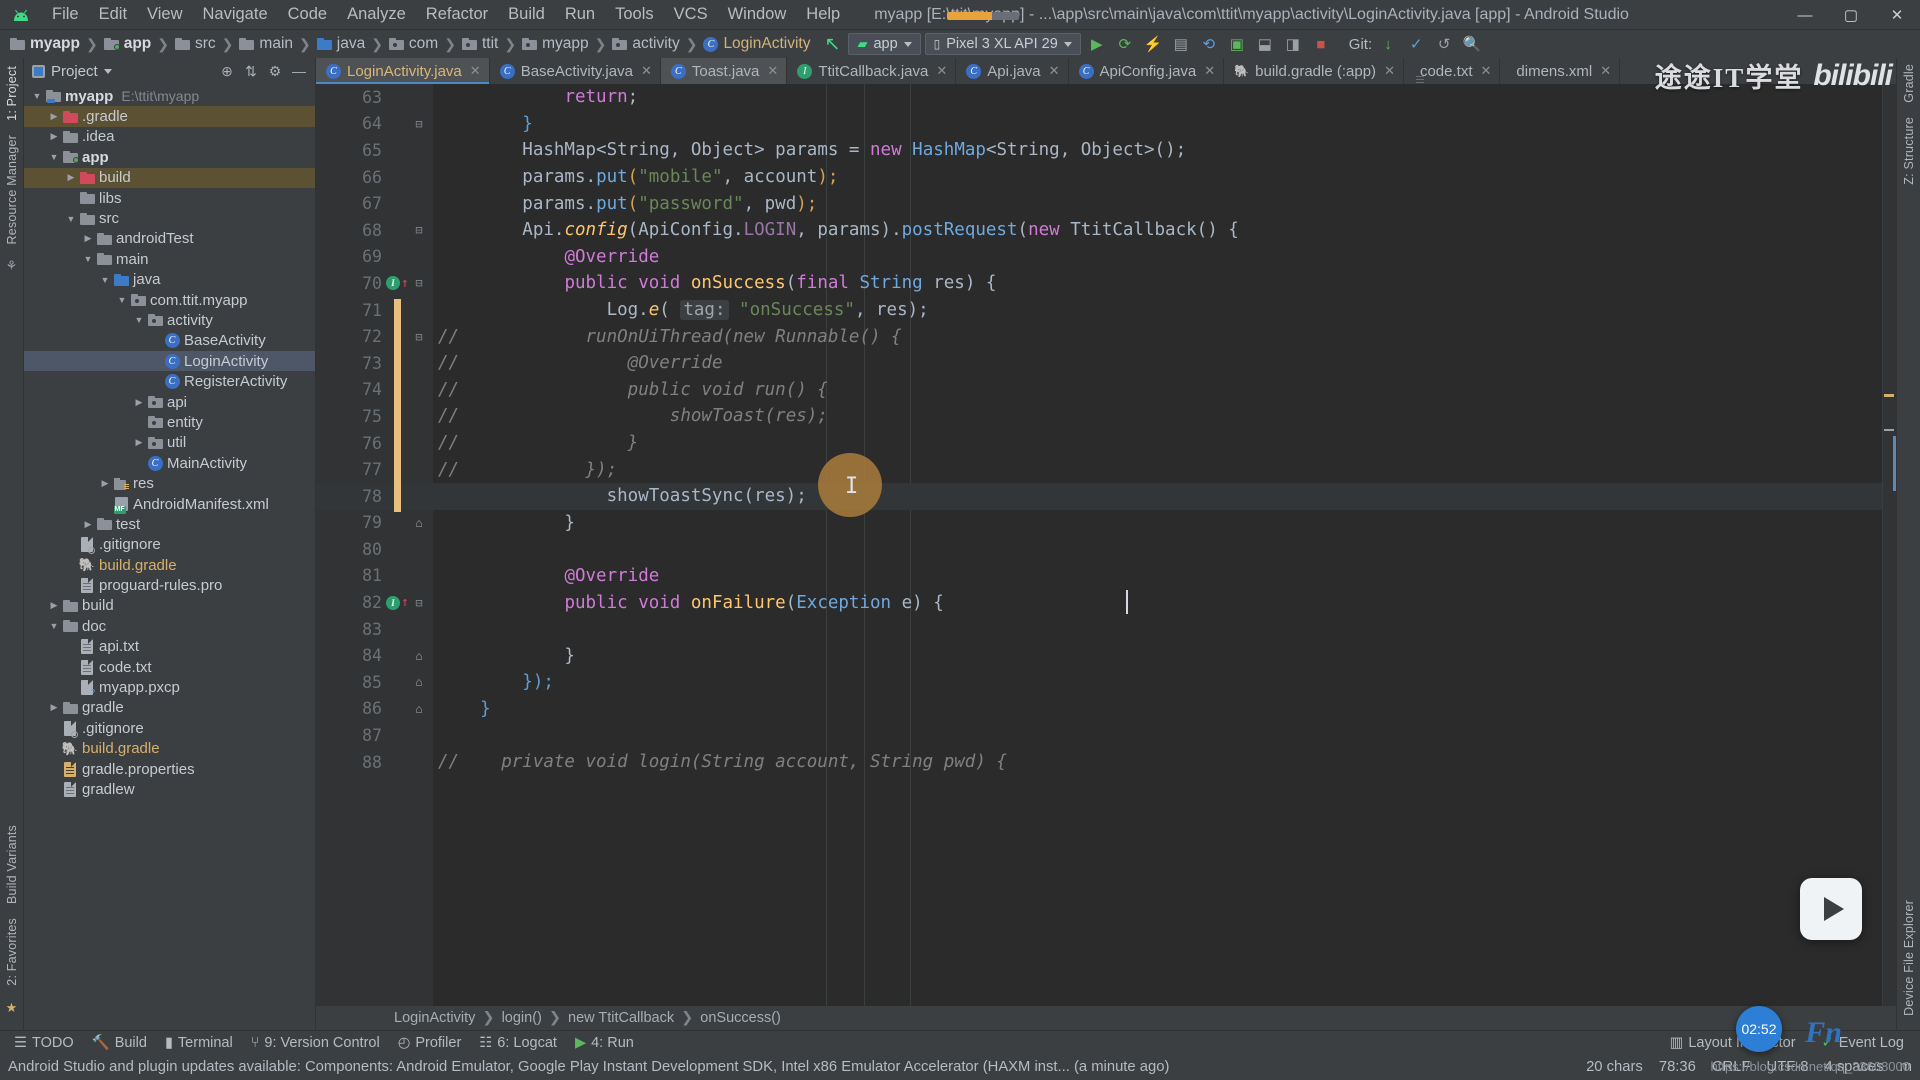 Image resolution: width=1920 pixels, height=1080 pixels. What do you see at coordinates (169, 341) in the screenshot?
I see `tree-node-baseactivity: C BaseActivity` at bounding box center [169, 341].